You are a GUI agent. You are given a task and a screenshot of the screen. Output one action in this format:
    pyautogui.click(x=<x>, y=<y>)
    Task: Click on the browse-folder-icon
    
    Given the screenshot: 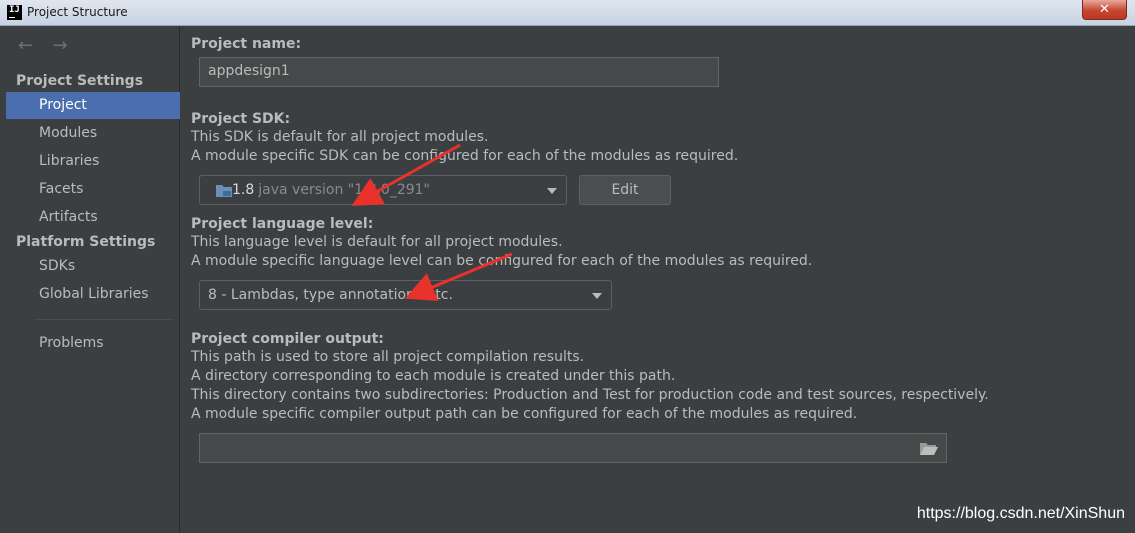 What is the action you would take?
    pyautogui.click(x=929, y=448)
    